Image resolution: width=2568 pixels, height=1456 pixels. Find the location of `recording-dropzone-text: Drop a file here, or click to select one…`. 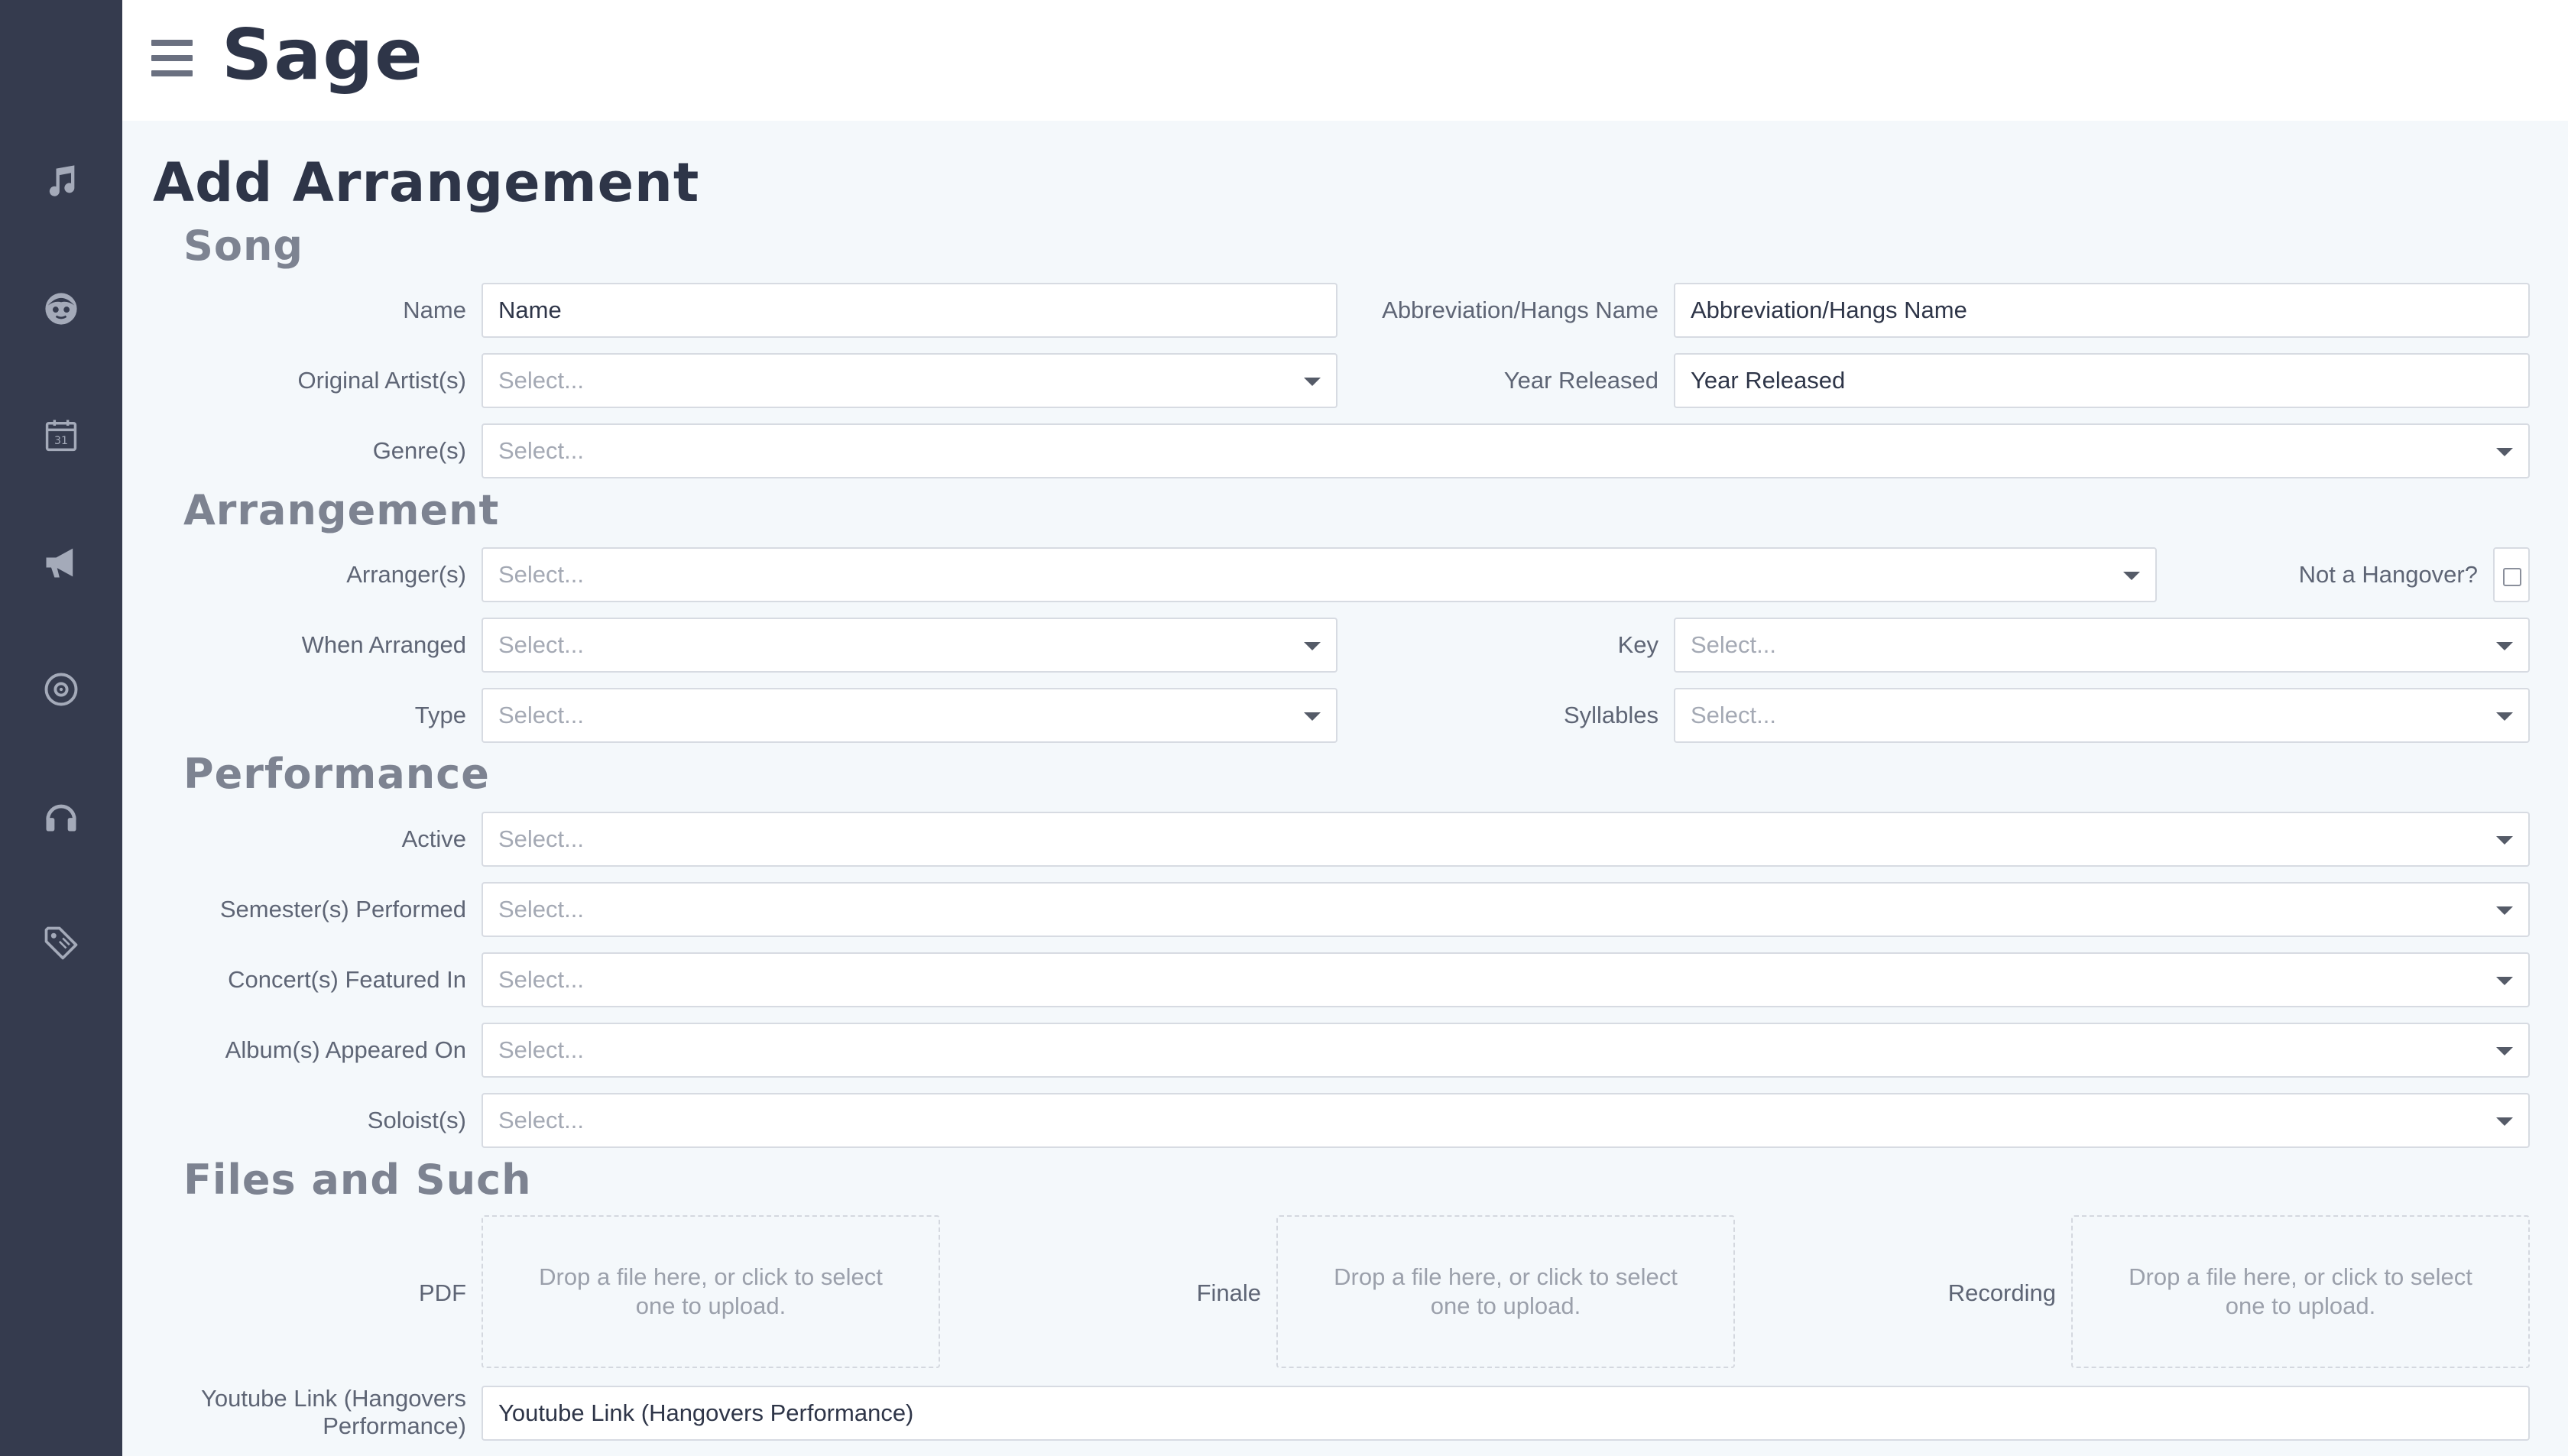

recording-dropzone-text: Drop a file here, or click to select one… is located at coordinates (2300, 1291).